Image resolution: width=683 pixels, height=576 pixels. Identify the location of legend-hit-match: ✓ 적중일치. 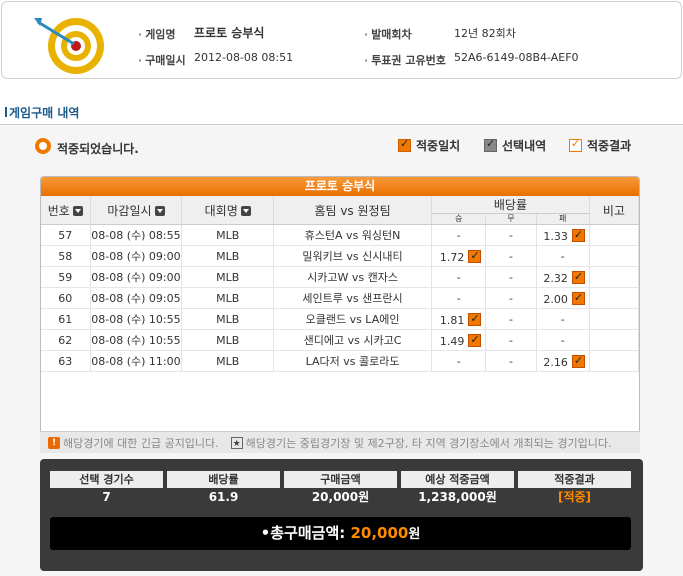
(429, 145).